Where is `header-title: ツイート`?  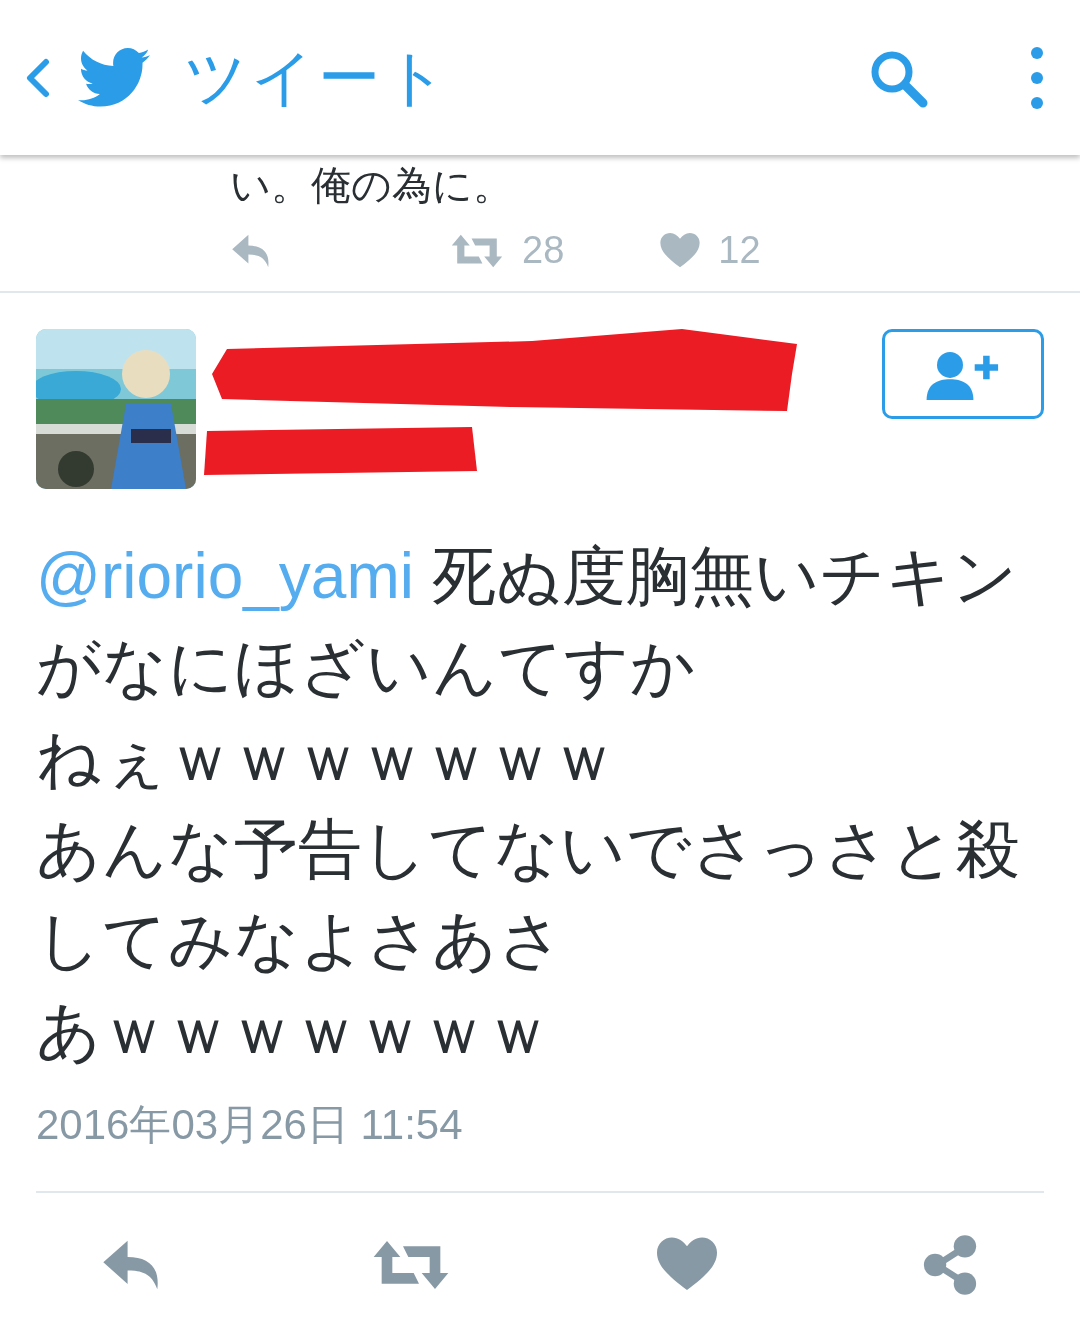
header-title: ツイート is located at coordinates (317, 77).